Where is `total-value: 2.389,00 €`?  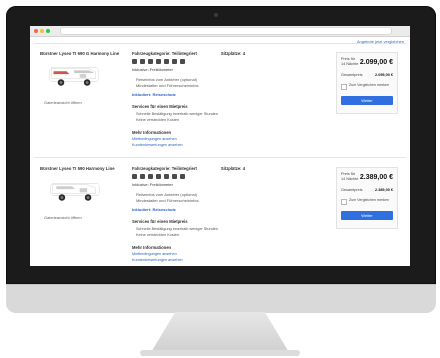 total-value: 2.389,00 € is located at coordinates (384, 190).